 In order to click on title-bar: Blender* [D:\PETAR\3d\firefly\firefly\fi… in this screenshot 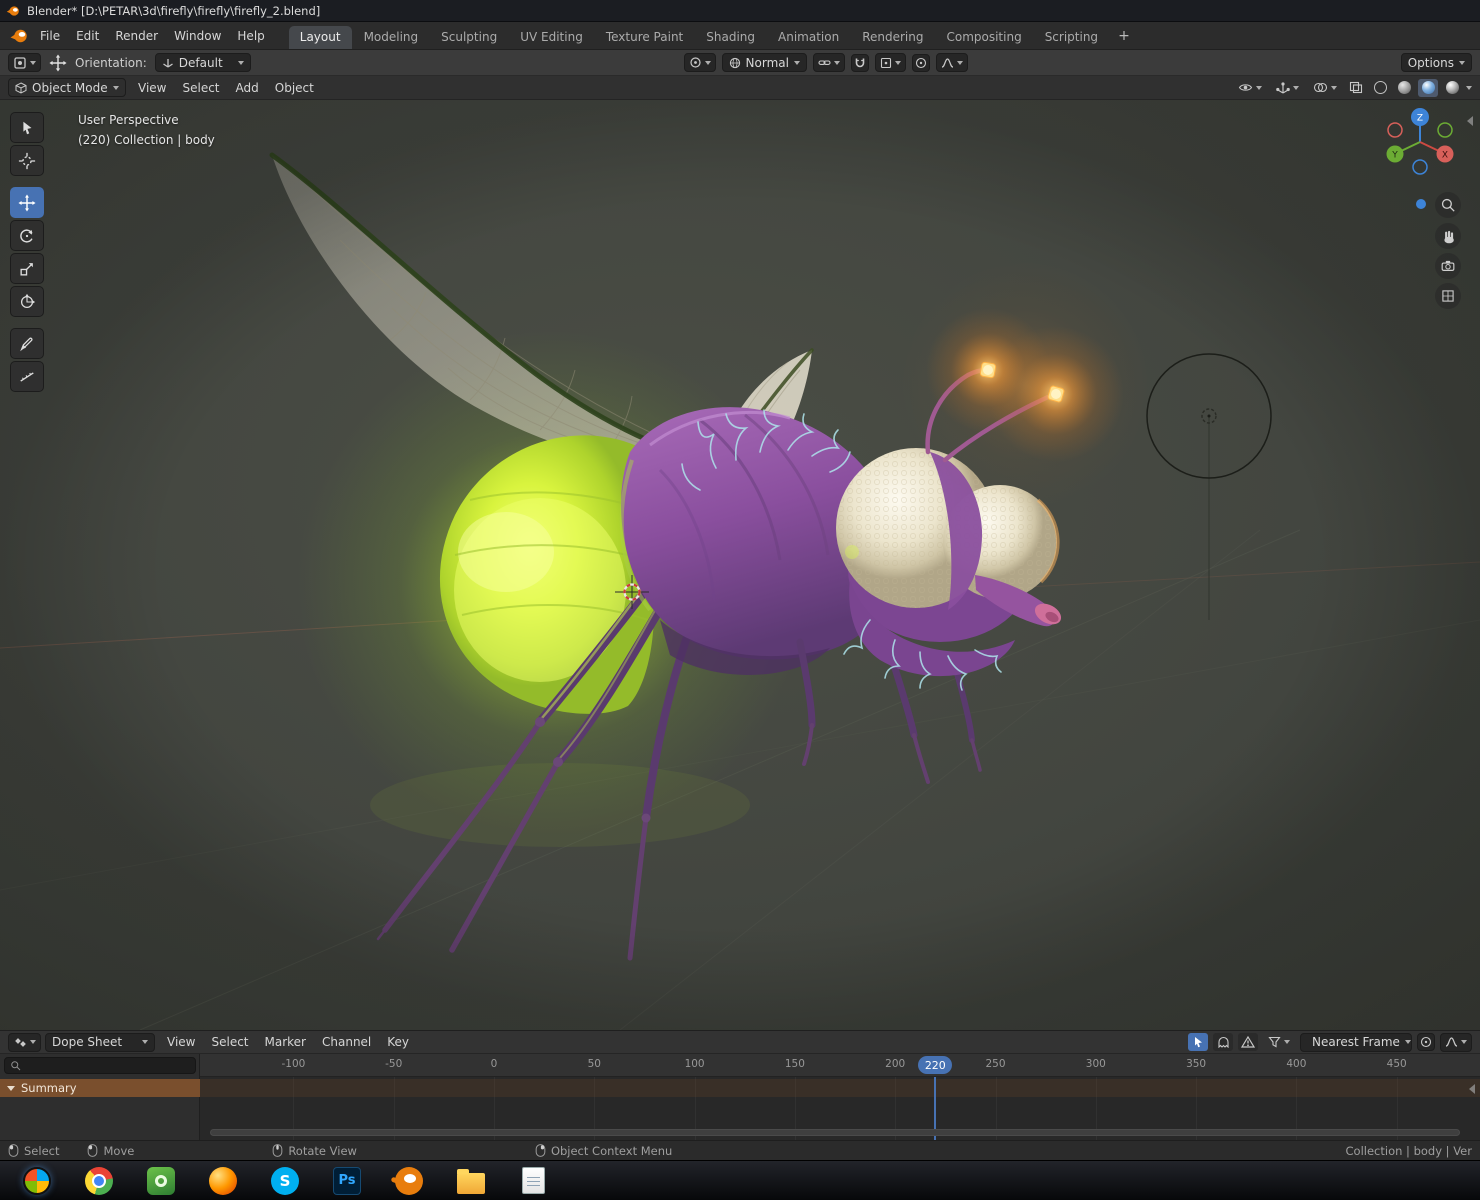, I will do `click(740, 11)`.